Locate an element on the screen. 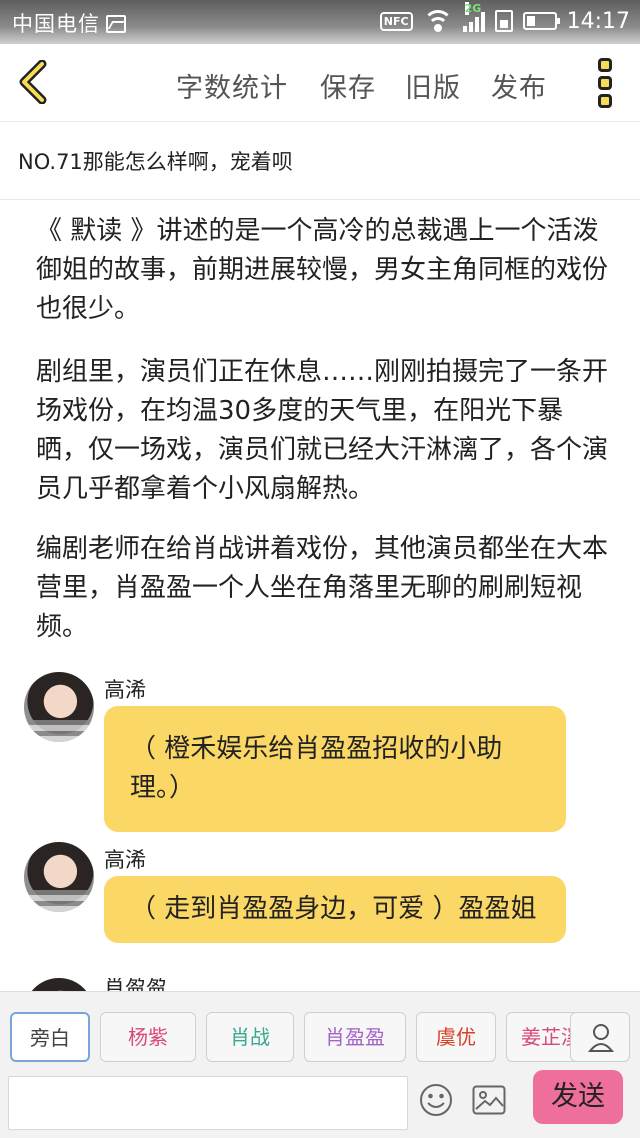  send-button: 发送 is located at coordinates (578, 1097).